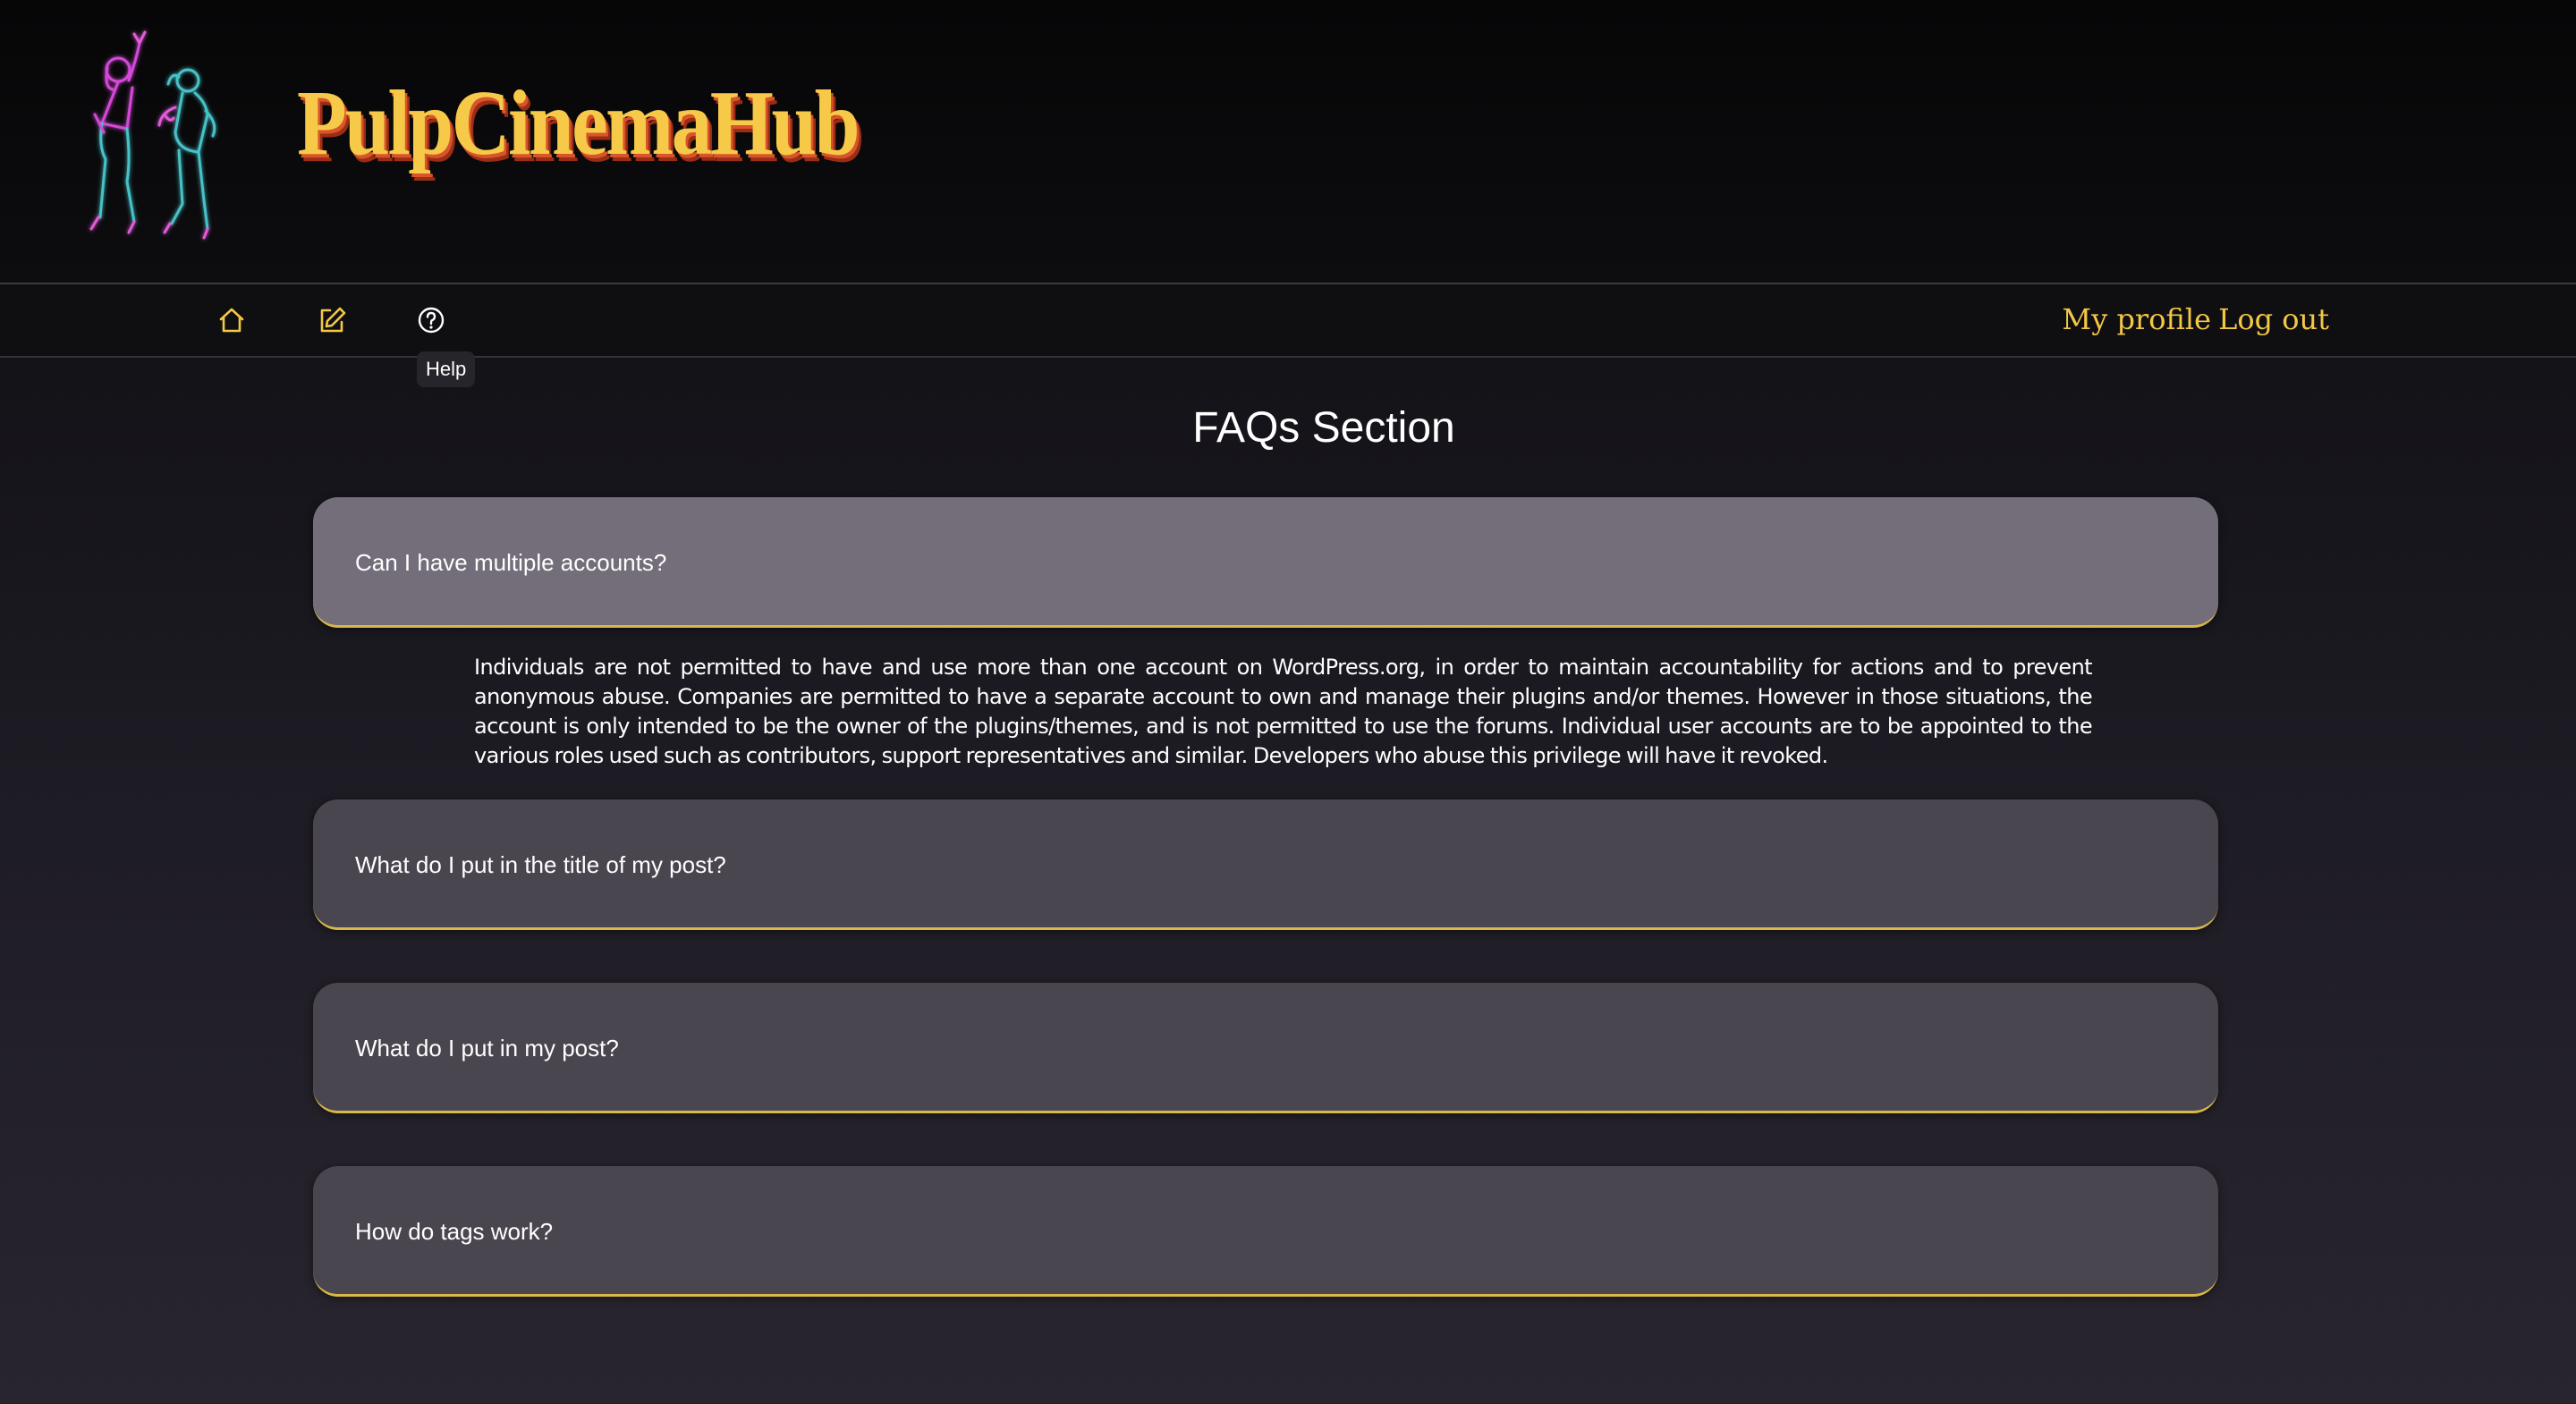 This screenshot has height=1404, width=2576. What do you see at coordinates (578, 124) in the screenshot?
I see `brand-title: PulpCinemaHub` at bounding box center [578, 124].